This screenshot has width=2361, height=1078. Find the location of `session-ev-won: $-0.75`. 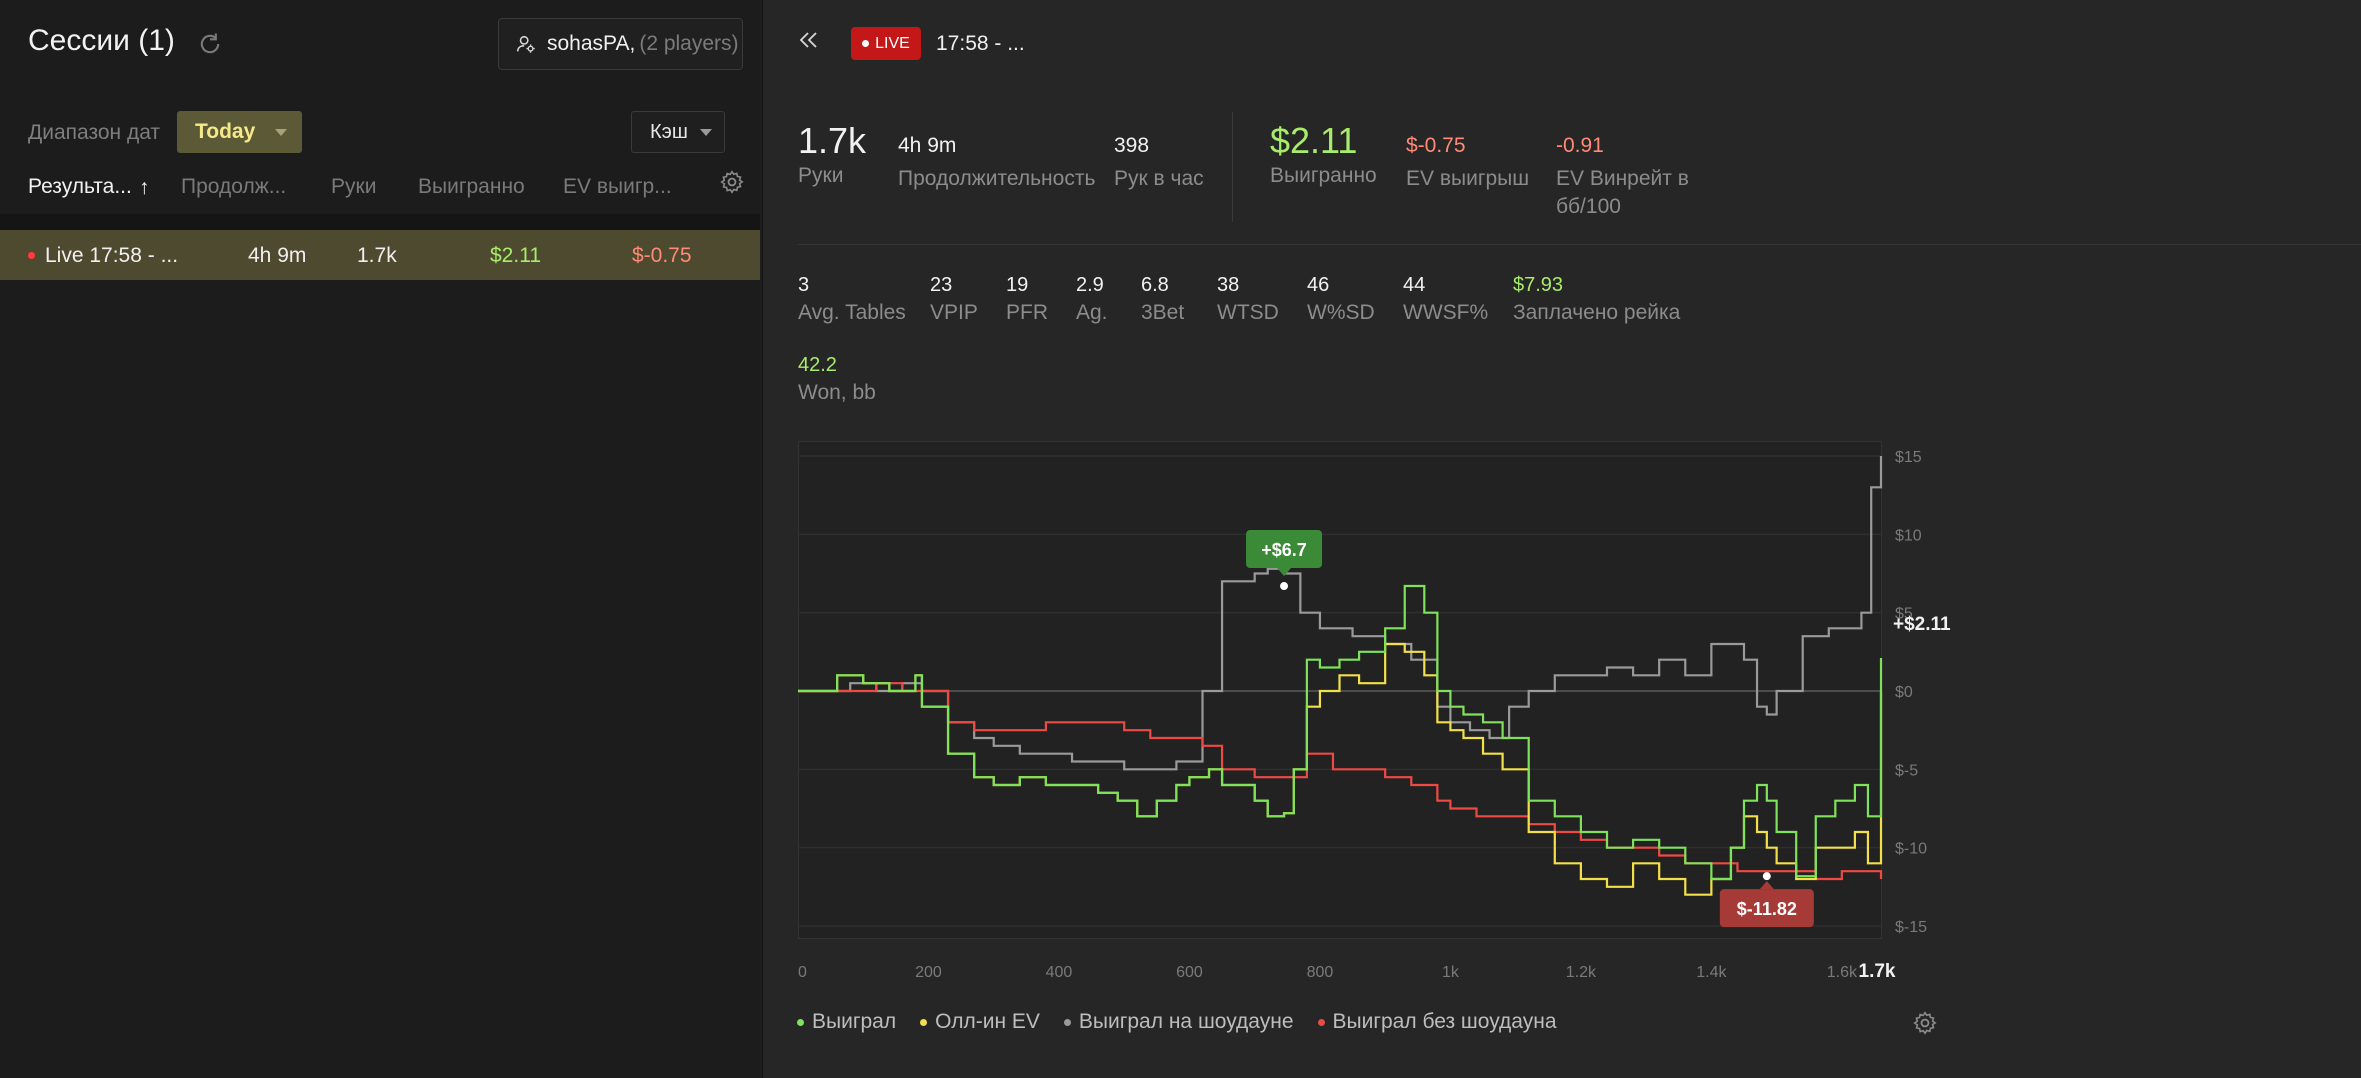

session-ev-won: $-0.75 is located at coordinates (662, 255).